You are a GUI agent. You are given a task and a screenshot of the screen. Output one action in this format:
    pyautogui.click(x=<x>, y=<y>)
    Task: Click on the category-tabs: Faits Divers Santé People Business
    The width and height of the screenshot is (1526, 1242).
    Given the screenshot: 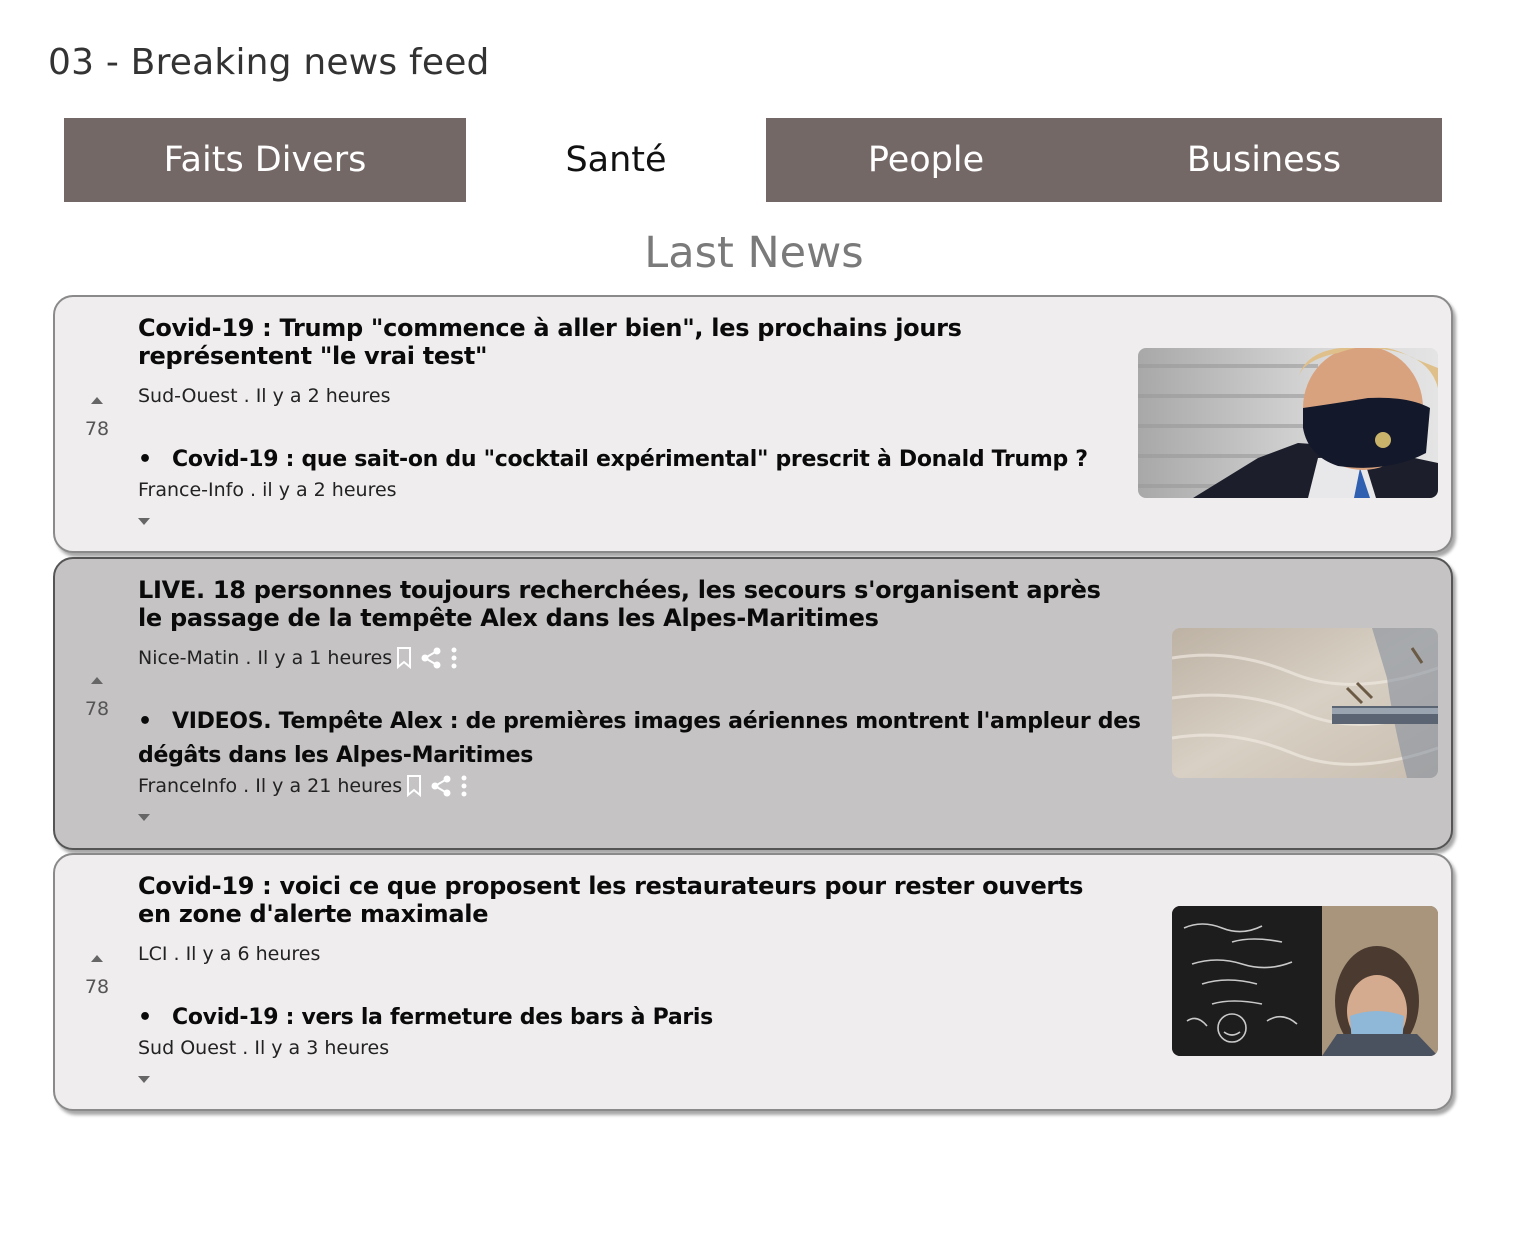 What is the action you would take?
    pyautogui.click(x=753, y=160)
    